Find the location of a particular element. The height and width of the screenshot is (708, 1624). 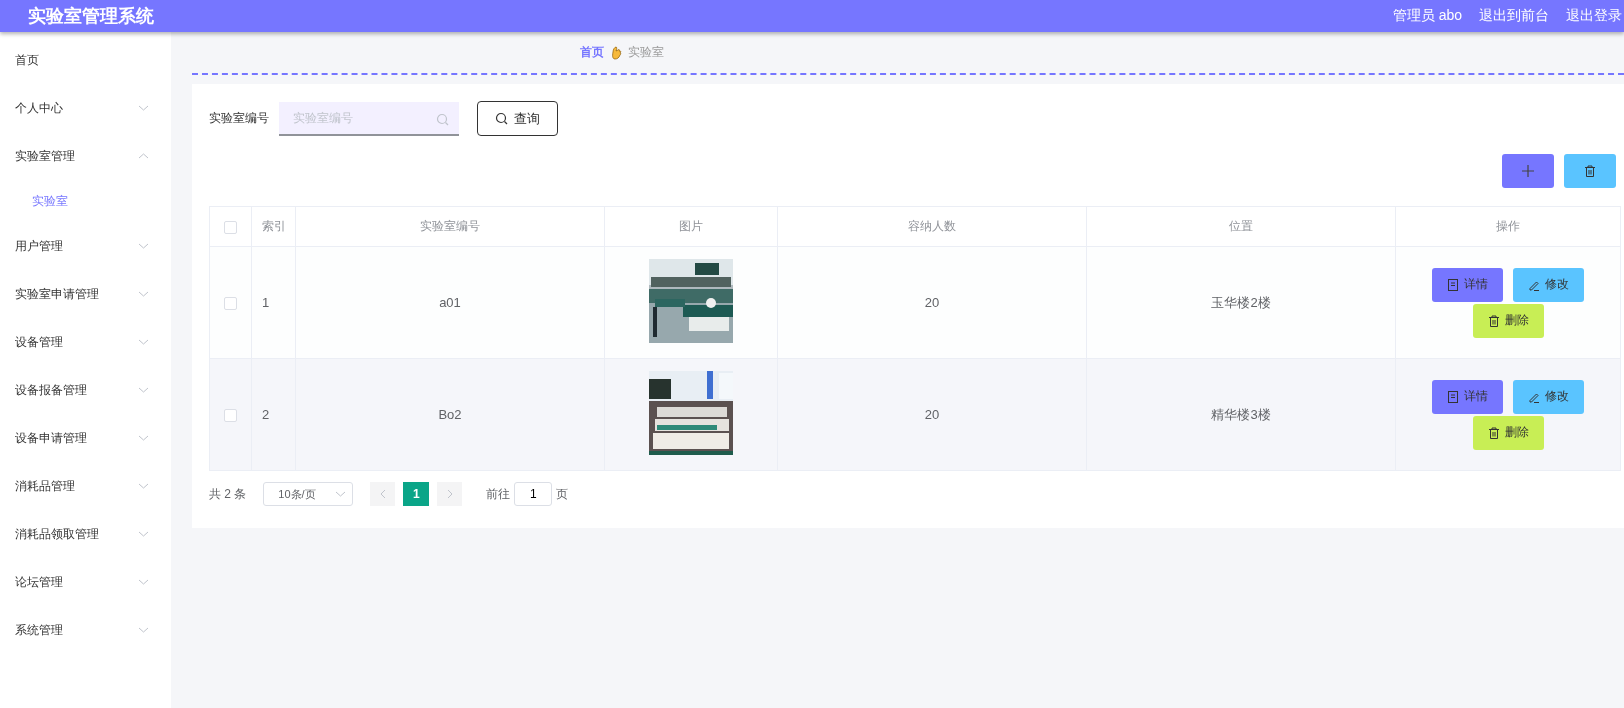

next-page-button is located at coordinates (450, 494).